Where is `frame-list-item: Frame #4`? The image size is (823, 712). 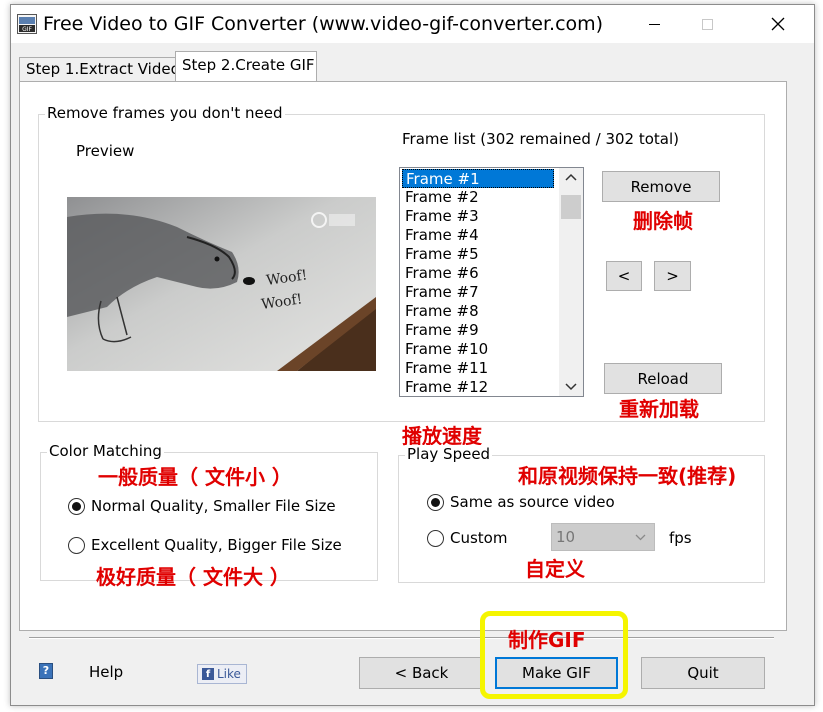
frame-list-item: Frame #4 is located at coordinates (481, 235).